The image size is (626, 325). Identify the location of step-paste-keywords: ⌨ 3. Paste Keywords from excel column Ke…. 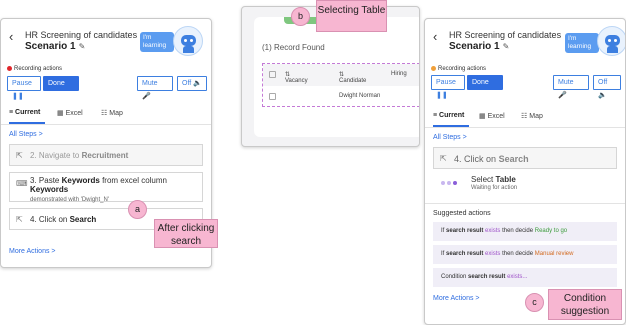
(106, 187).